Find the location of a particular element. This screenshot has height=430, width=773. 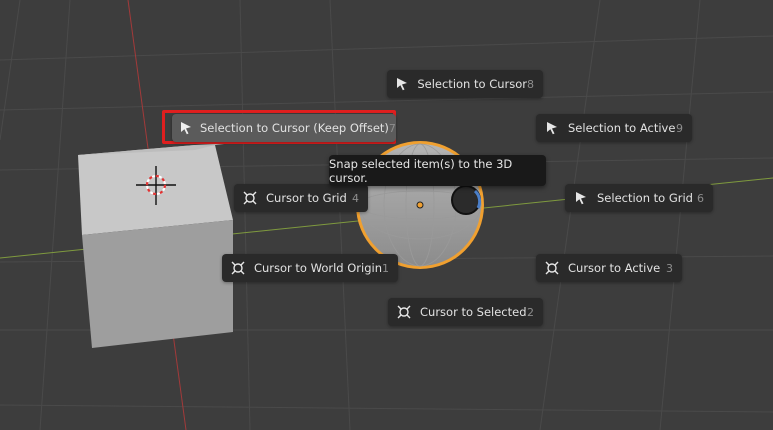

pie-item-label: Selection to Cursor is located at coordinates (472, 84).